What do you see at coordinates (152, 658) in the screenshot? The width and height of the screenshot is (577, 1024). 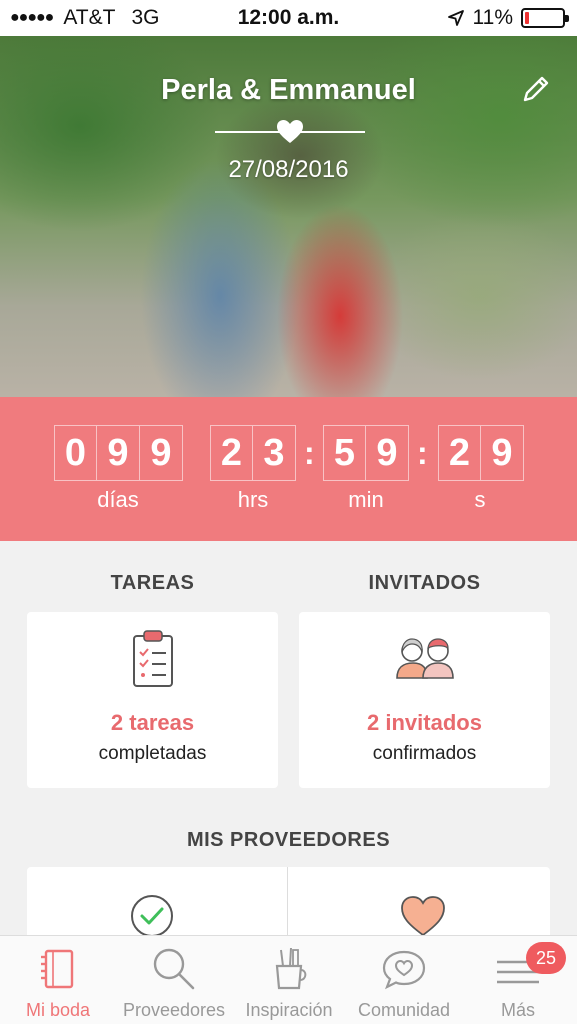 I see `clipboard-checklist-icon` at bounding box center [152, 658].